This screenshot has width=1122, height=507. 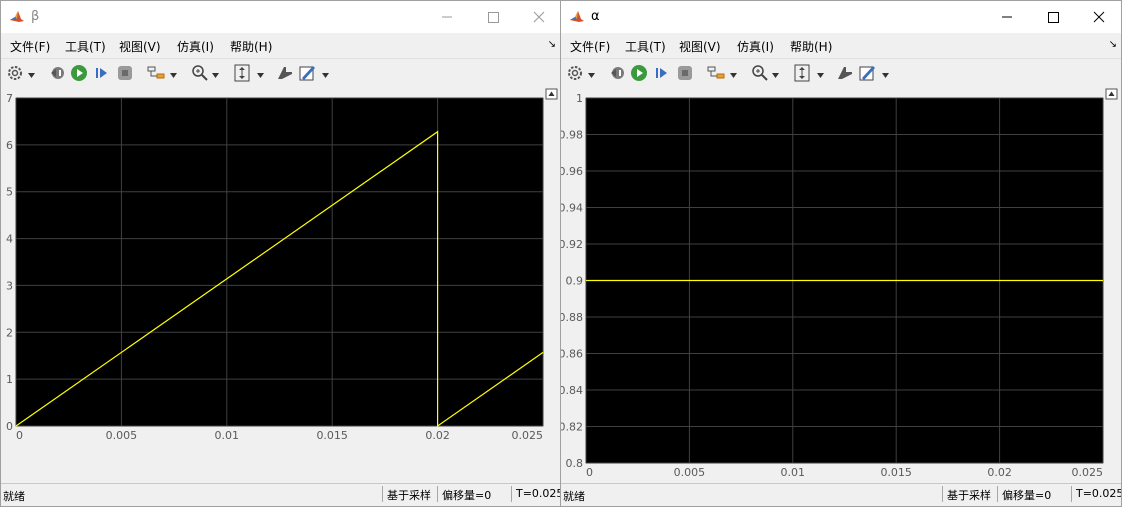 I want to click on y-tick-label: 0.88, so click(x=572, y=317).